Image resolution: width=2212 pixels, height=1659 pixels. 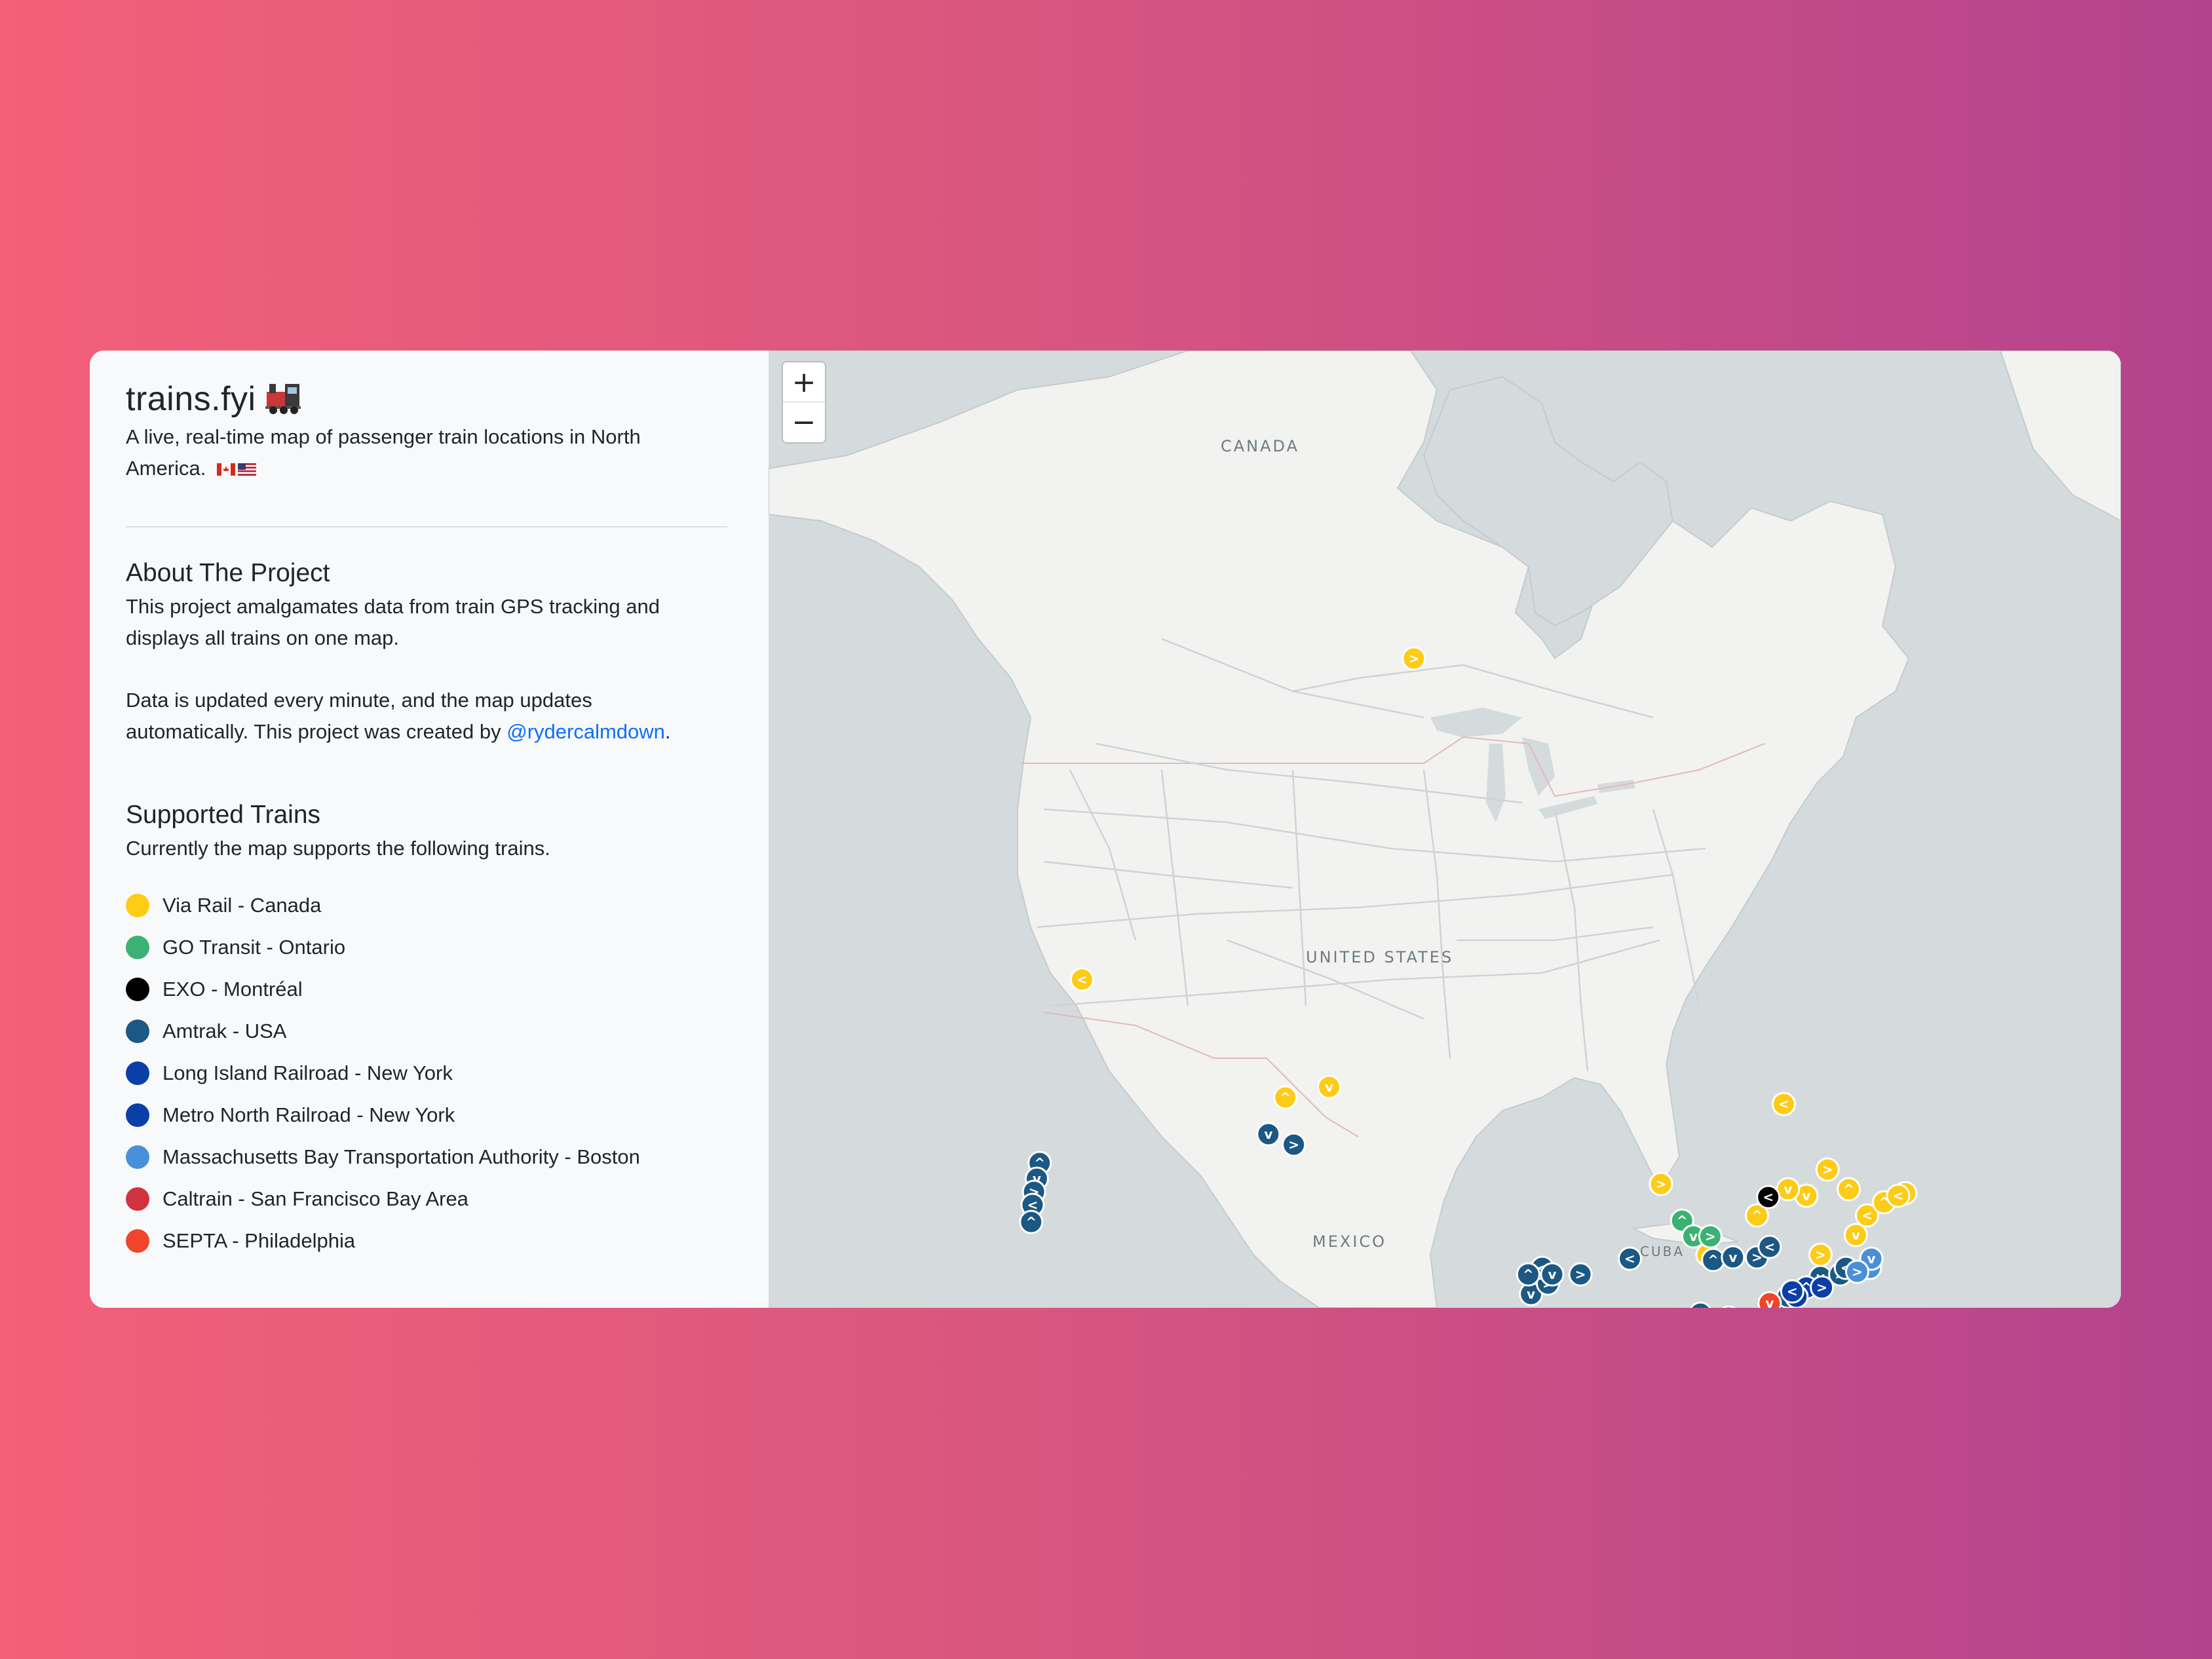 I want to click on legend-item-via-rail: Via Rail - Canada, so click(x=383, y=905).